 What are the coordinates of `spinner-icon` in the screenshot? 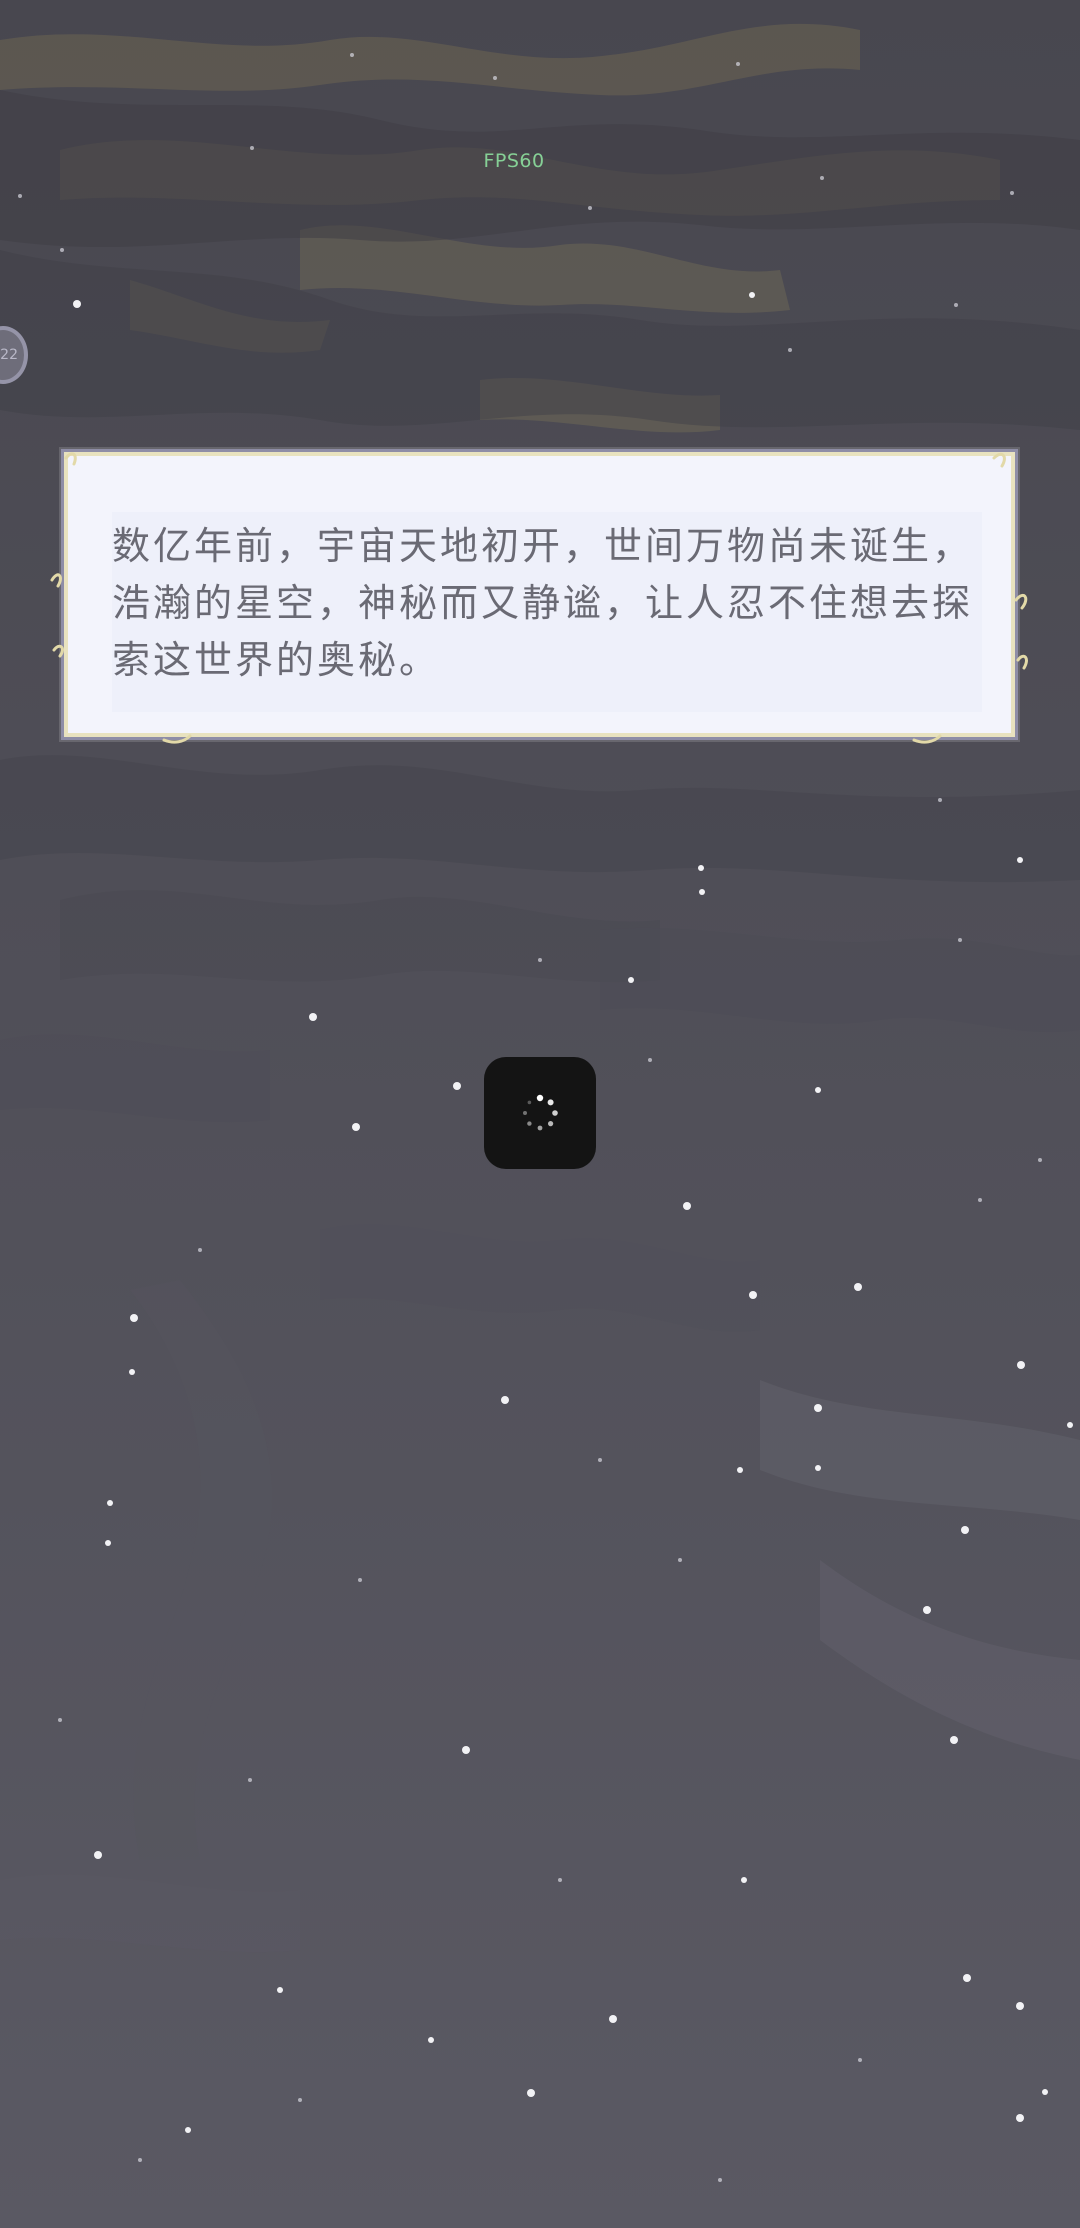 It's located at (540, 1112).